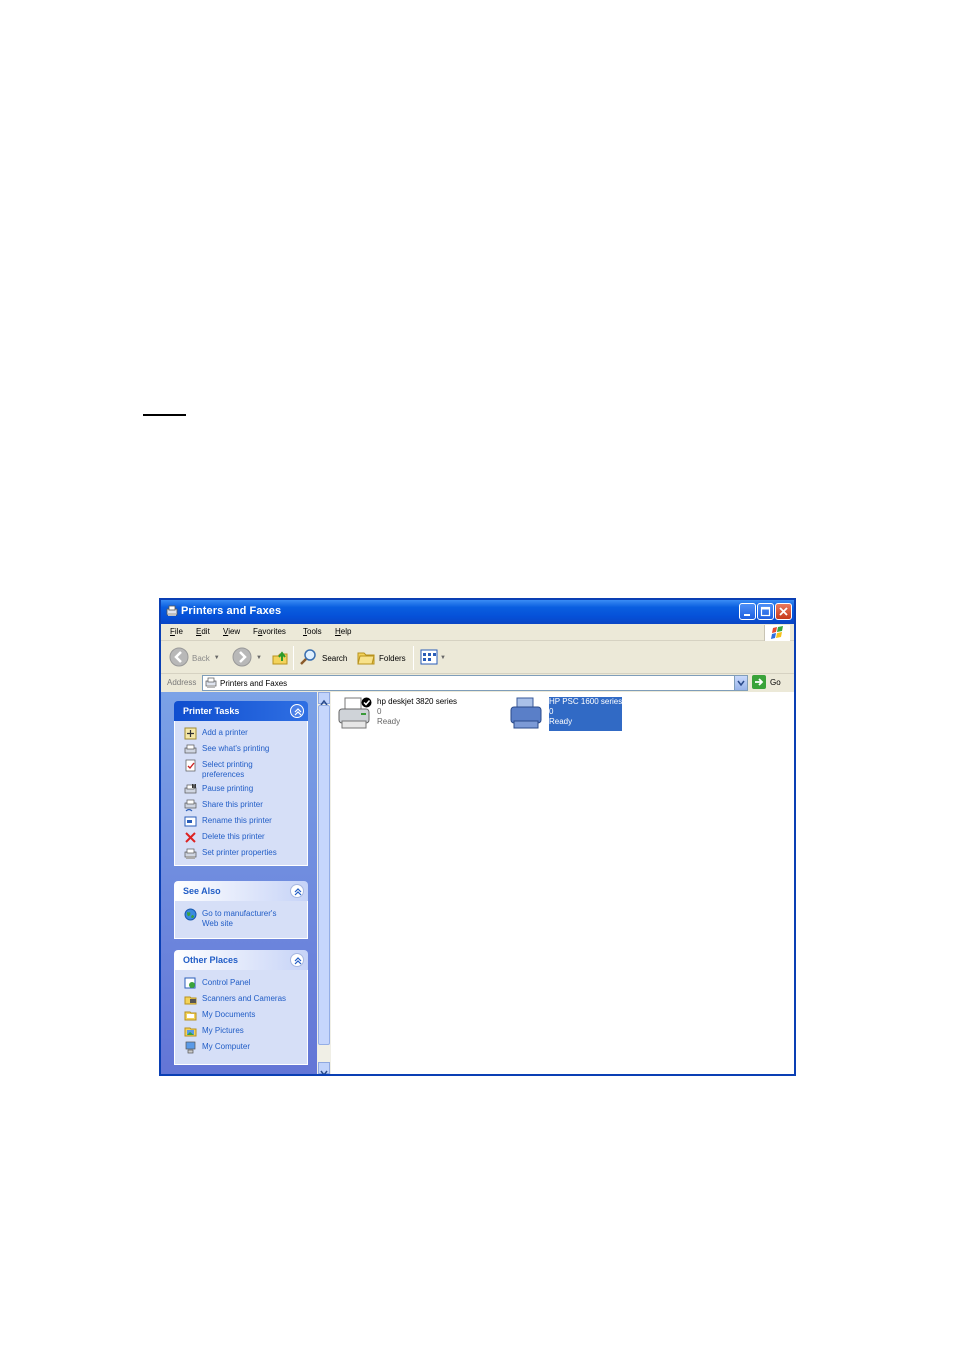 Image resolution: width=954 pixels, height=1350 pixels. I want to click on task-label: See what's printing, so click(236, 748).